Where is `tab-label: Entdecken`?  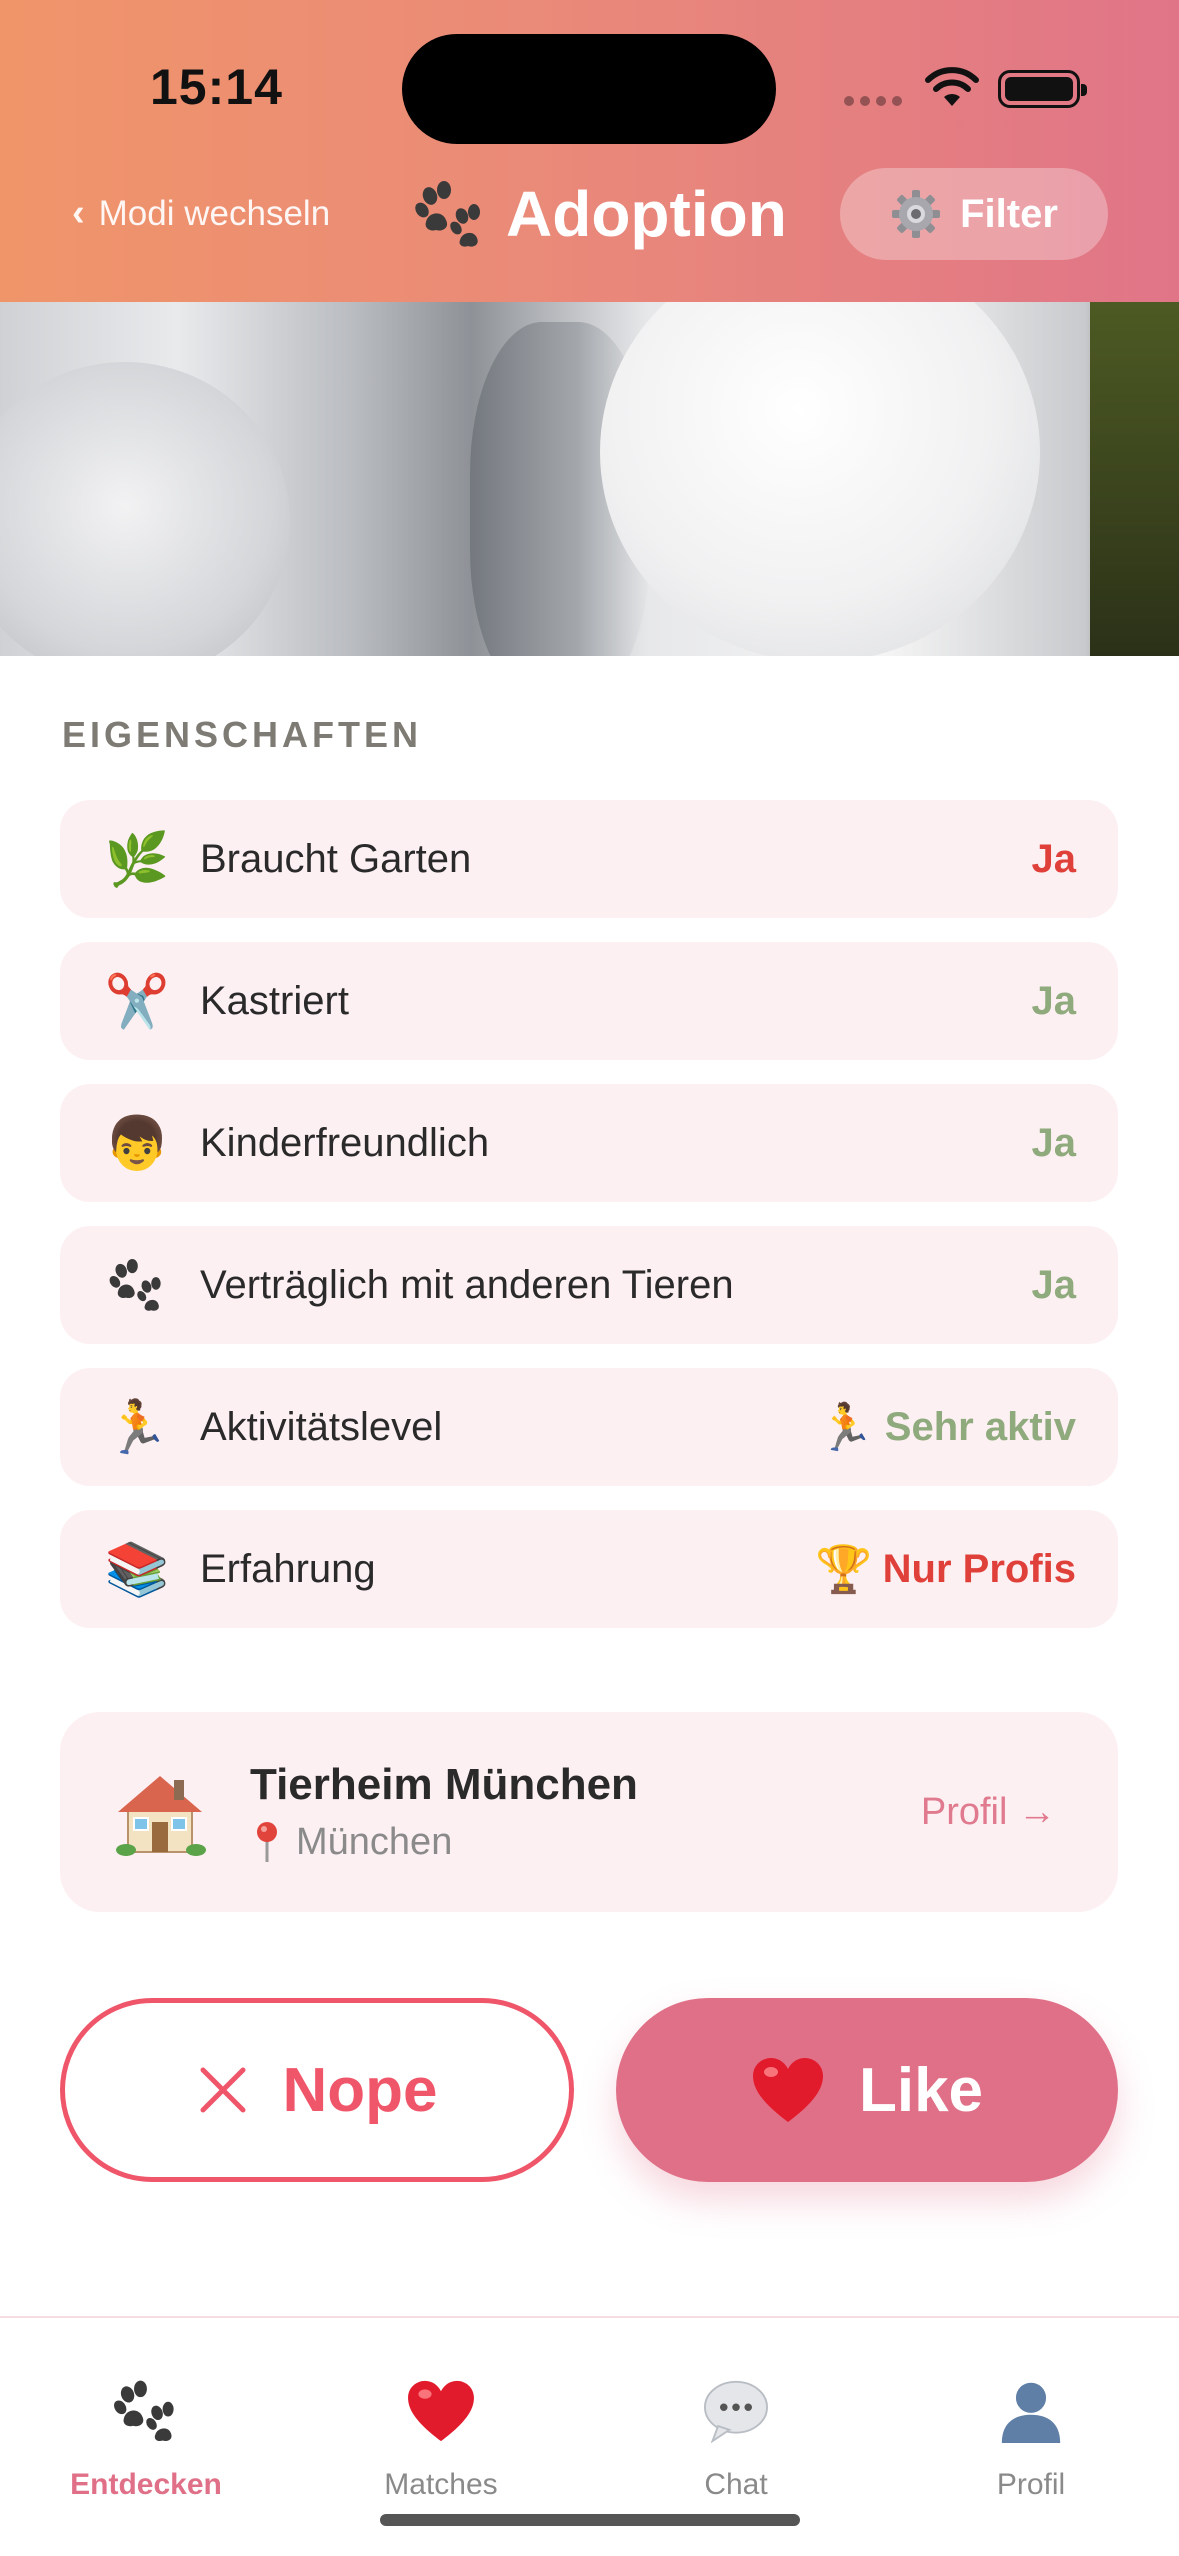 tab-label: Entdecken is located at coordinates (146, 2484).